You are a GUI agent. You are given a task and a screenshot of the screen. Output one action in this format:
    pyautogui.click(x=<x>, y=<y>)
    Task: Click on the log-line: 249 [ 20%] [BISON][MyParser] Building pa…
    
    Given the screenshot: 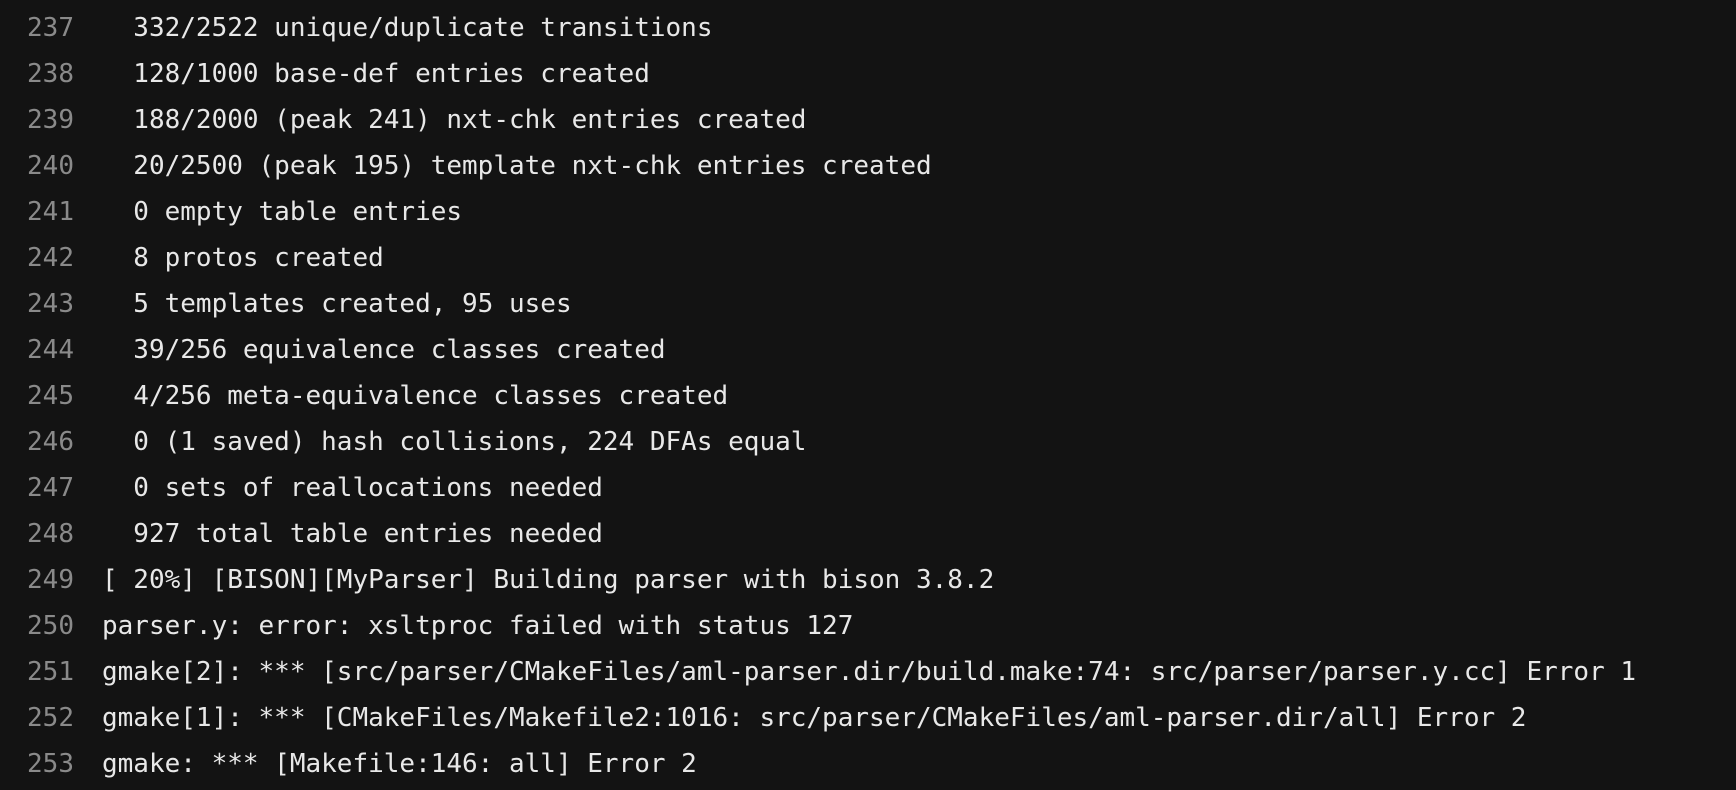 What is the action you would take?
    pyautogui.click(x=868, y=580)
    